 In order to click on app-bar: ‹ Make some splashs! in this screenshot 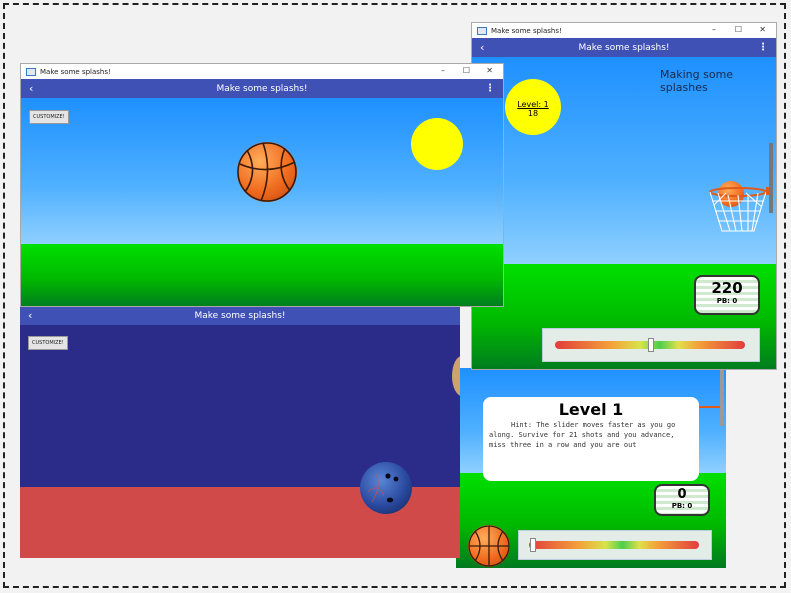, I will do `click(240, 315)`.